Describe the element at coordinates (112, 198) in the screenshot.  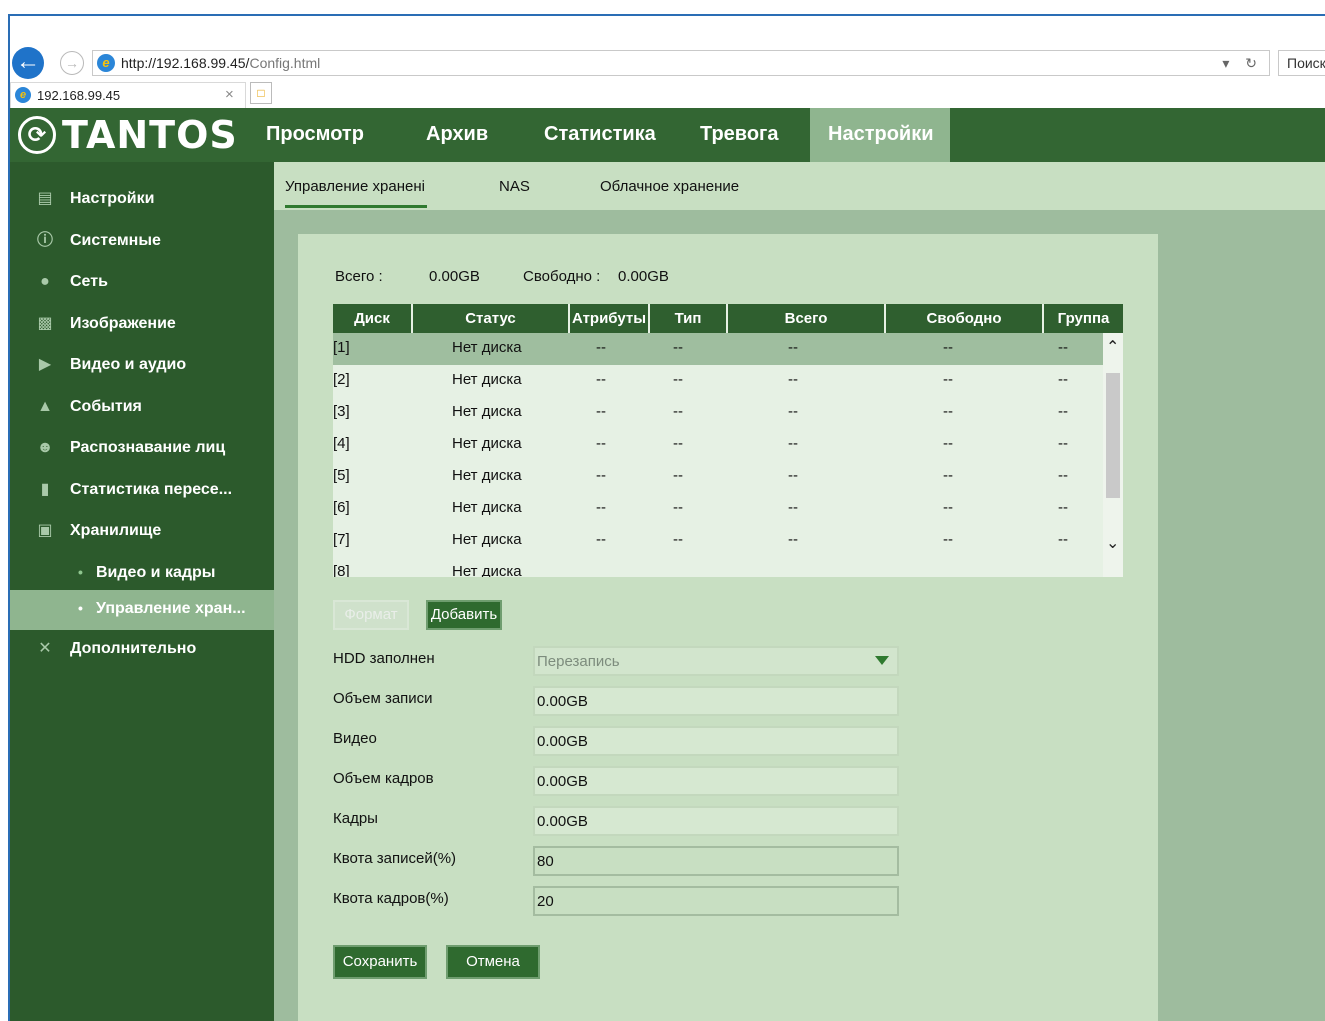
I see `sidebar-item-label: Настройки` at that location.